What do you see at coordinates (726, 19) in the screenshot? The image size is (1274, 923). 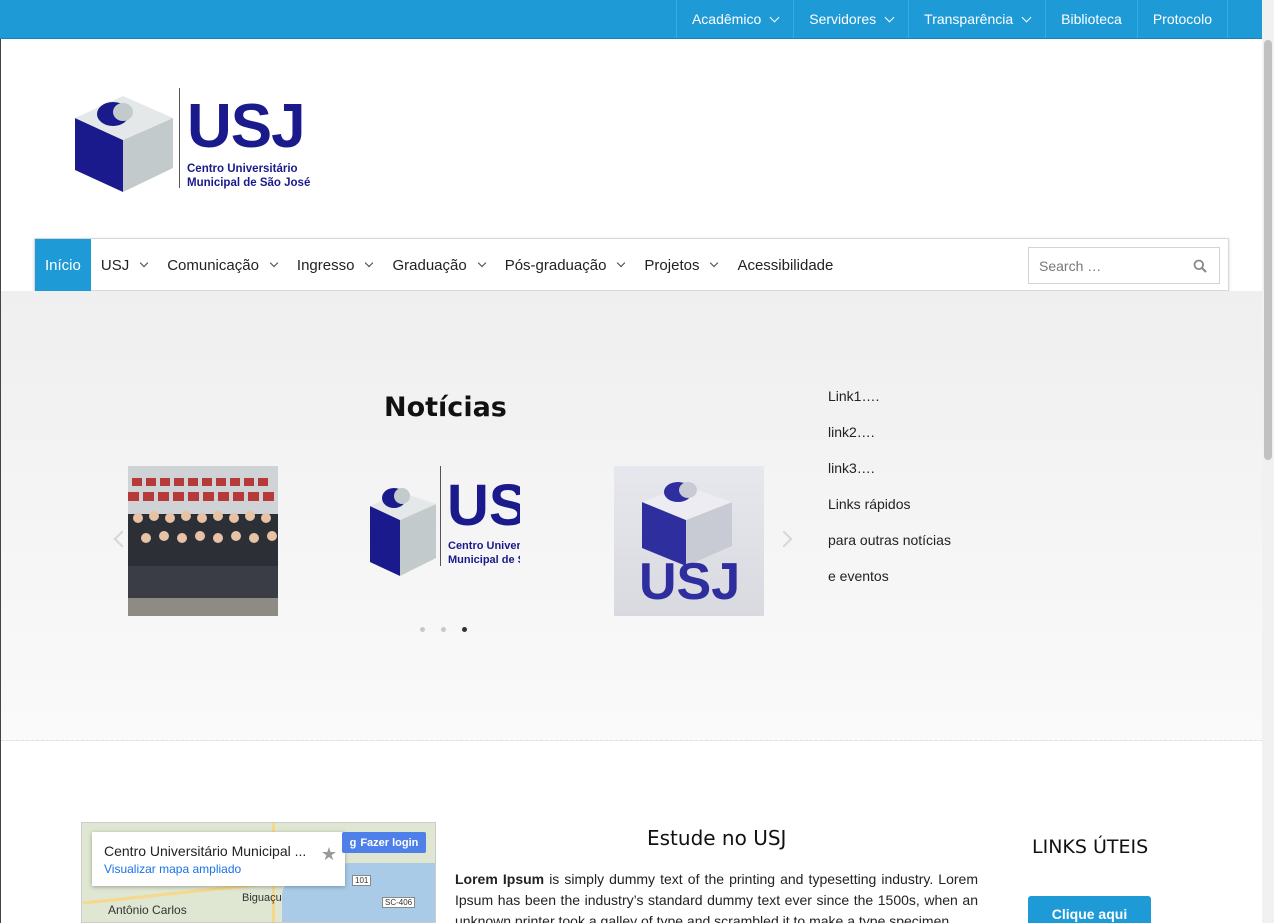 I see `topnav-label: Acadêmico` at bounding box center [726, 19].